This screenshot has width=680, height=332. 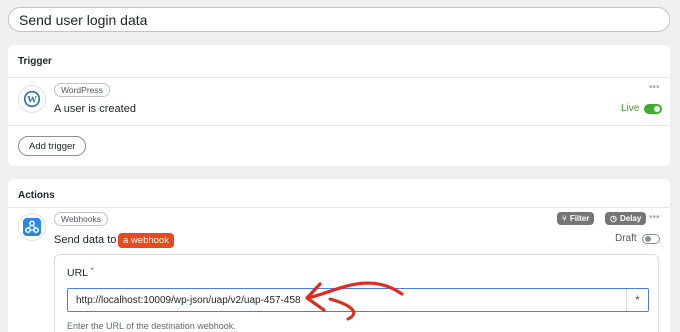 What do you see at coordinates (95, 109) in the screenshot?
I see `trigger-step-text: A user is created` at bounding box center [95, 109].